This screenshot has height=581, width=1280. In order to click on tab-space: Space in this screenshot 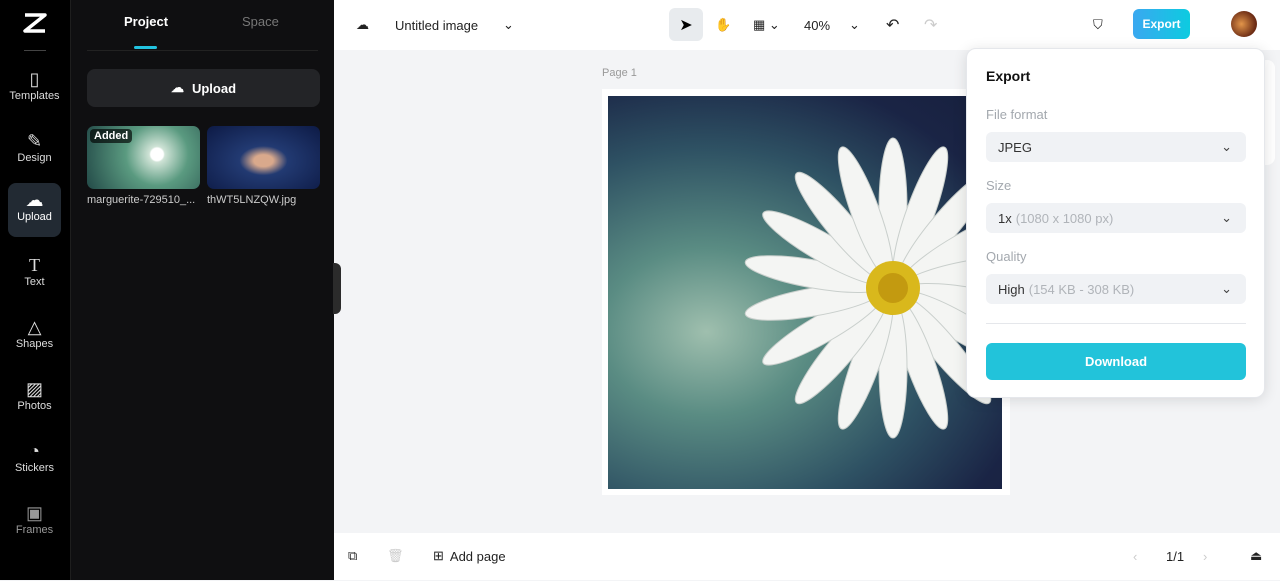, I will do `click(260, 21)`.